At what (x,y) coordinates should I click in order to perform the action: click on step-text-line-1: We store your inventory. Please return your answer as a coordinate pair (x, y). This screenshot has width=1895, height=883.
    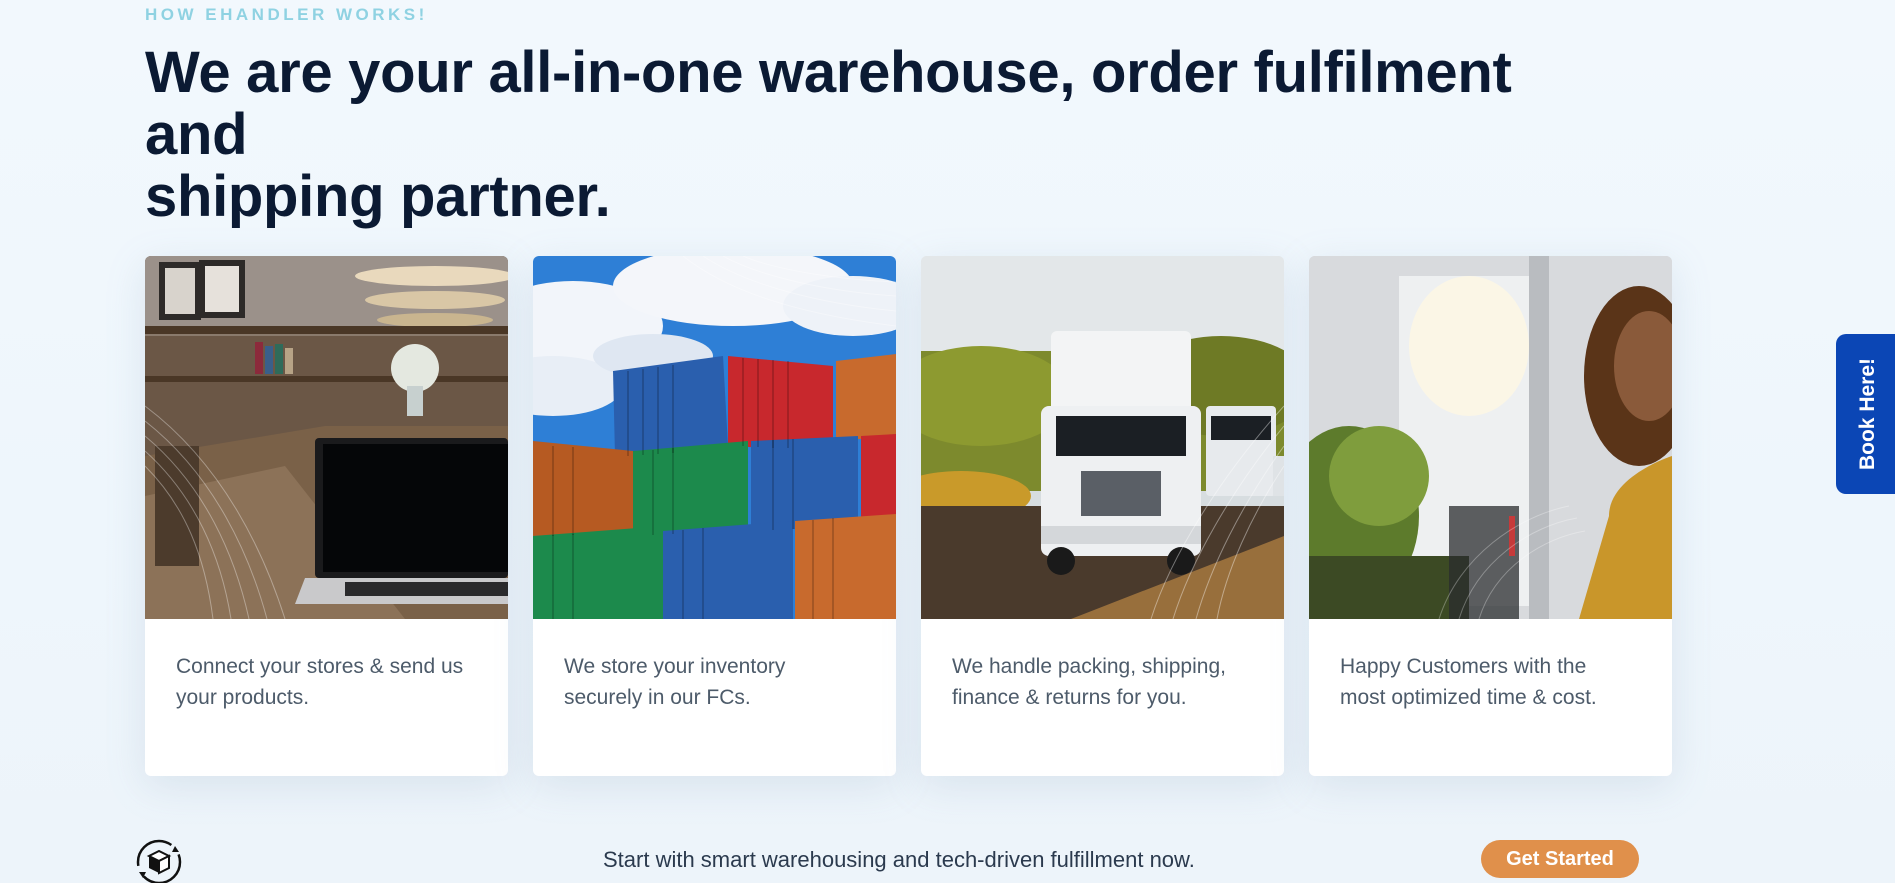
    Looking at the image, I should click on (675, 666).